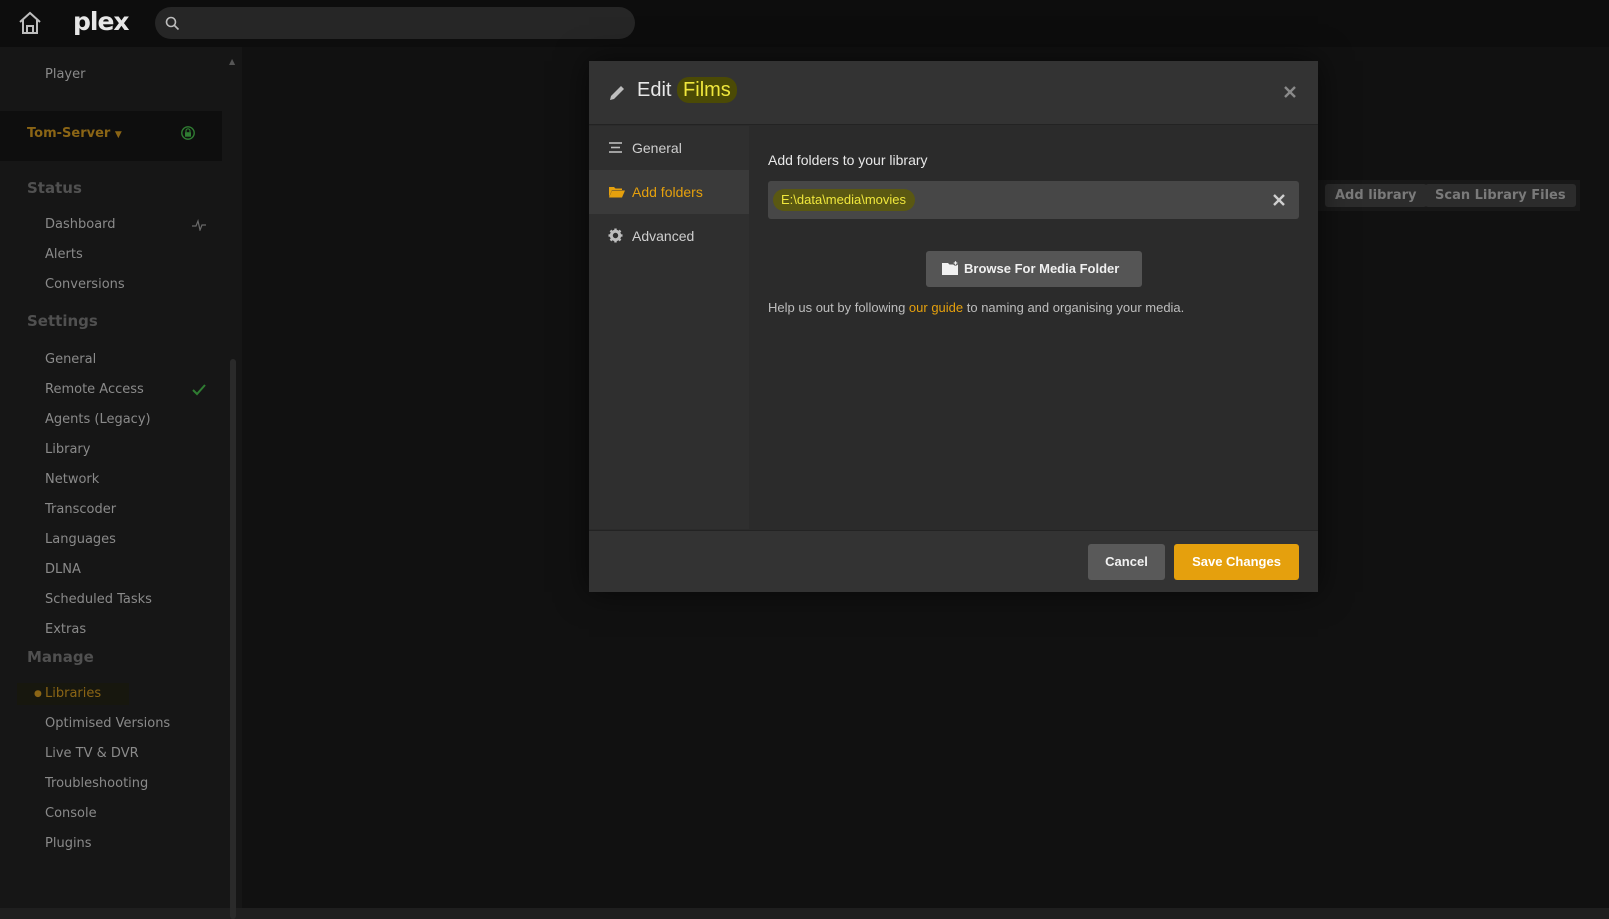 The width and height of the screenshot is (1609, 919). Describe the element at coordinates (54, 188) in the screenshot. I see `status-heading: Status` at that location.